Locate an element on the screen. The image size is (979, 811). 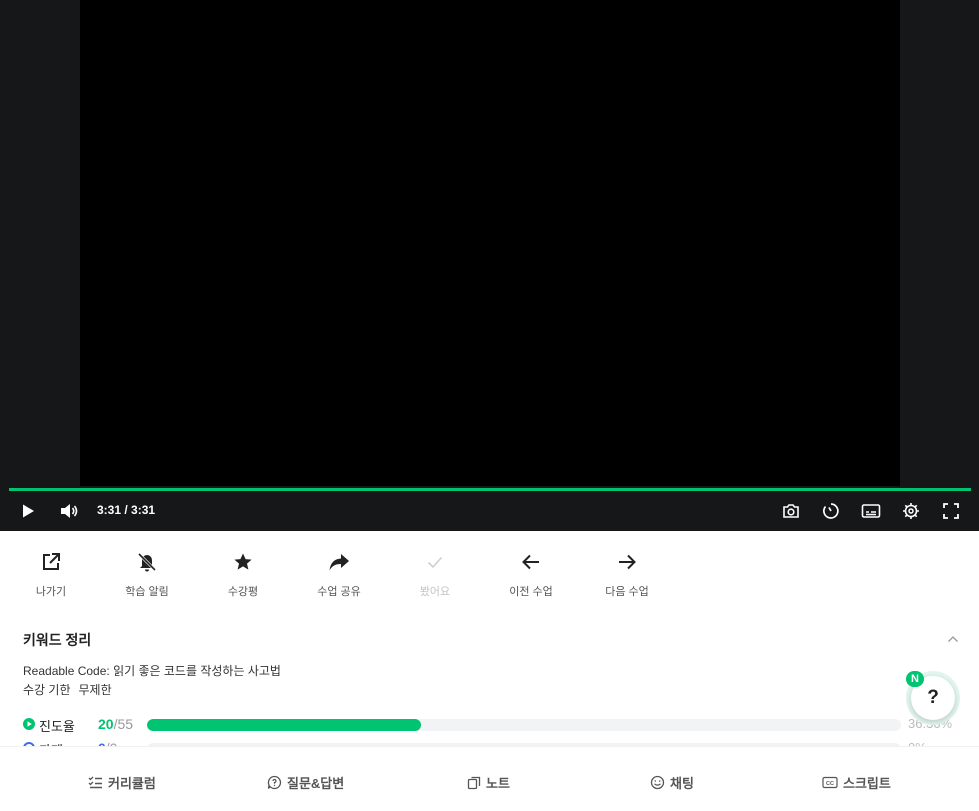
bell-off-icon is located at coordinates (147, 562).